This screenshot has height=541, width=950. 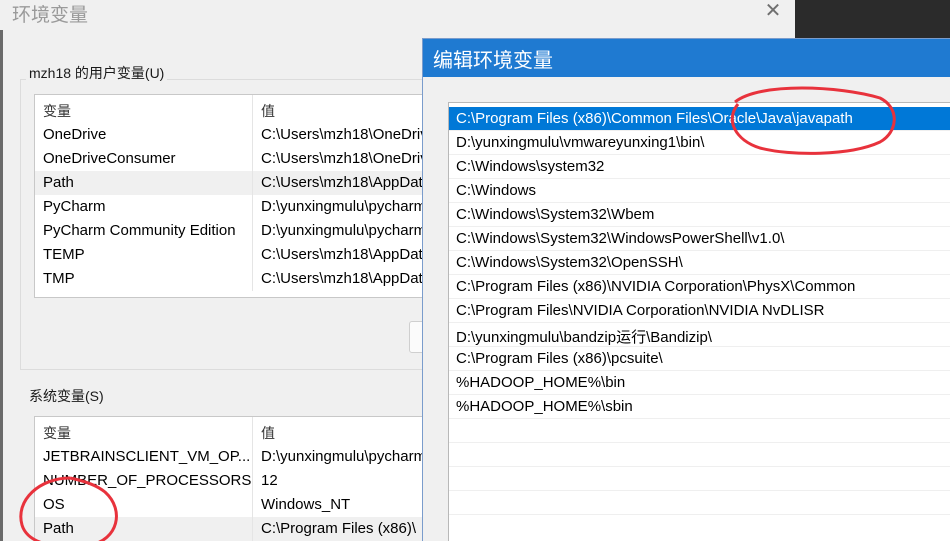 What do you see at coordinates (339, 528) in the screenshot?
I see `variable-value: C:\Program Files (x86)\` at bounding box center [339, 528].